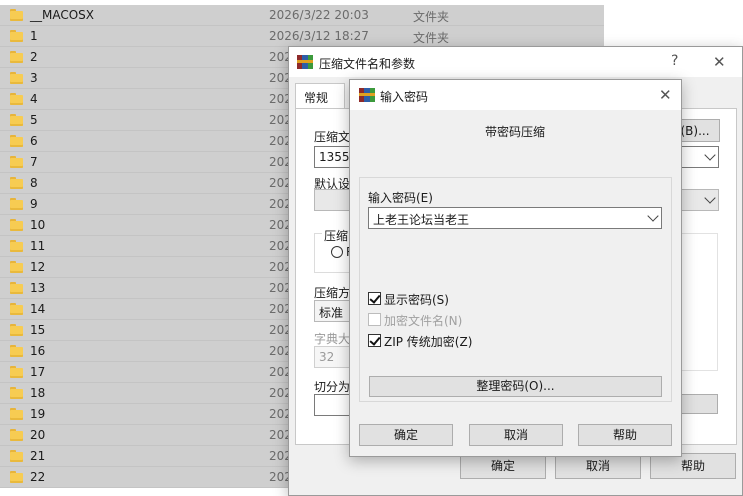  What do you see at coordinates (423, 321) in the screenshot?
I see `encrypt-filenames-label: 加密文件名(N)` at bounding box center [423, 321].